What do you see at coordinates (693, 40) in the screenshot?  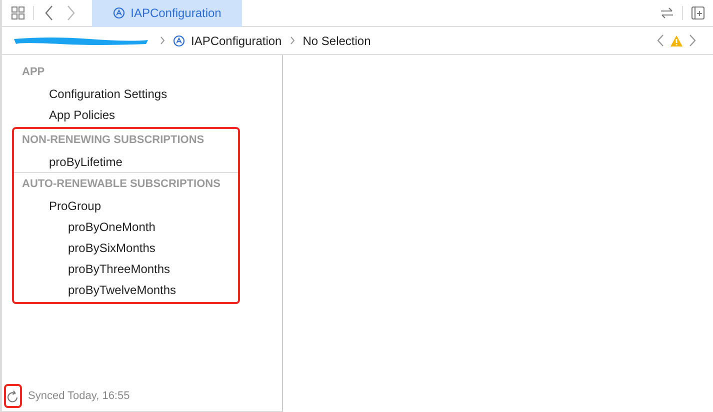 I see `forward-icon` at bounding box center [693, 40].